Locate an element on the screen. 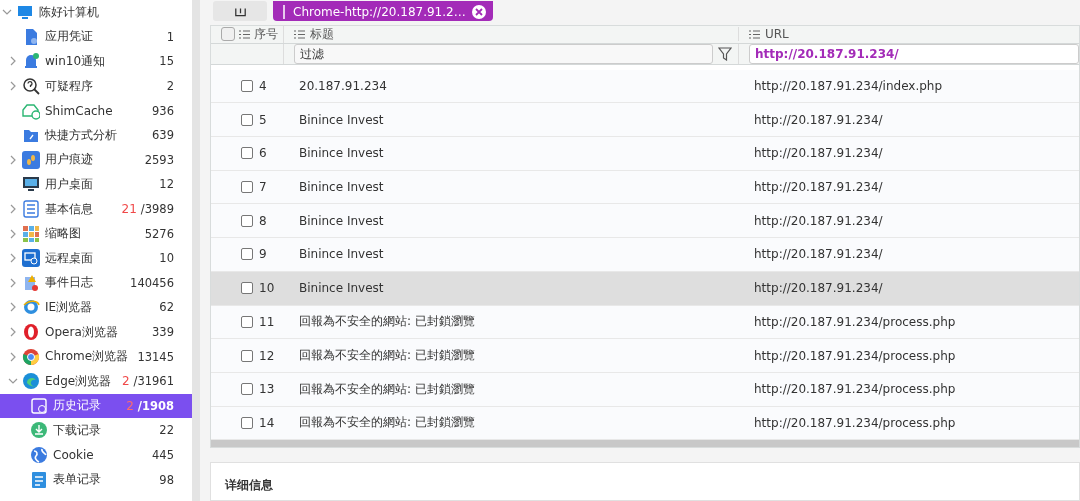  item-label: 陈好计算机 is located at coordinates (69, 12).